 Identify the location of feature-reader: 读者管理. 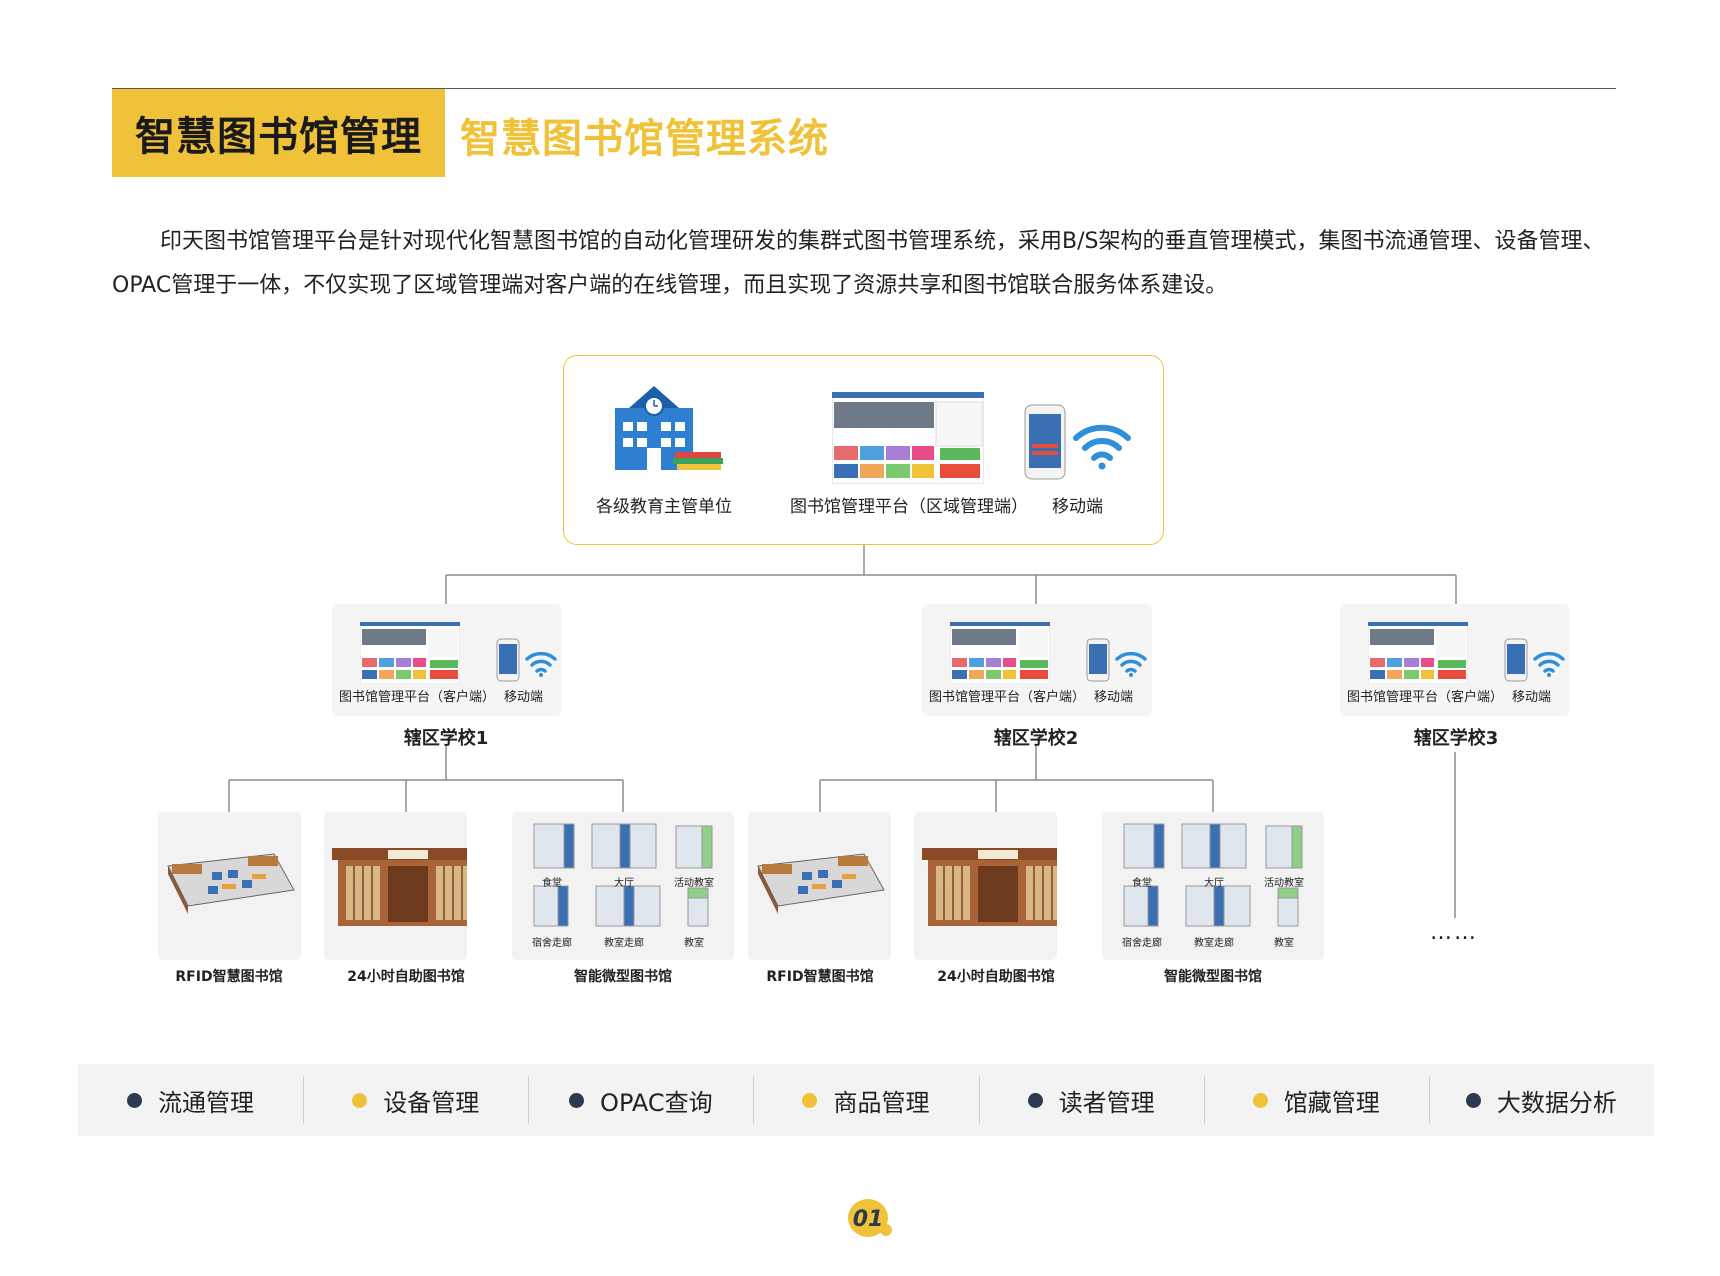
(1091, 1100).